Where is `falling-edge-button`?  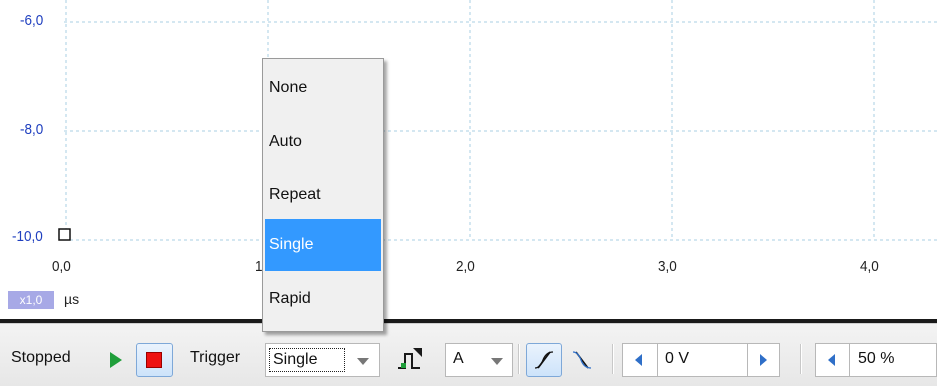 falling-edge-button is located at coordinates (582, 360).